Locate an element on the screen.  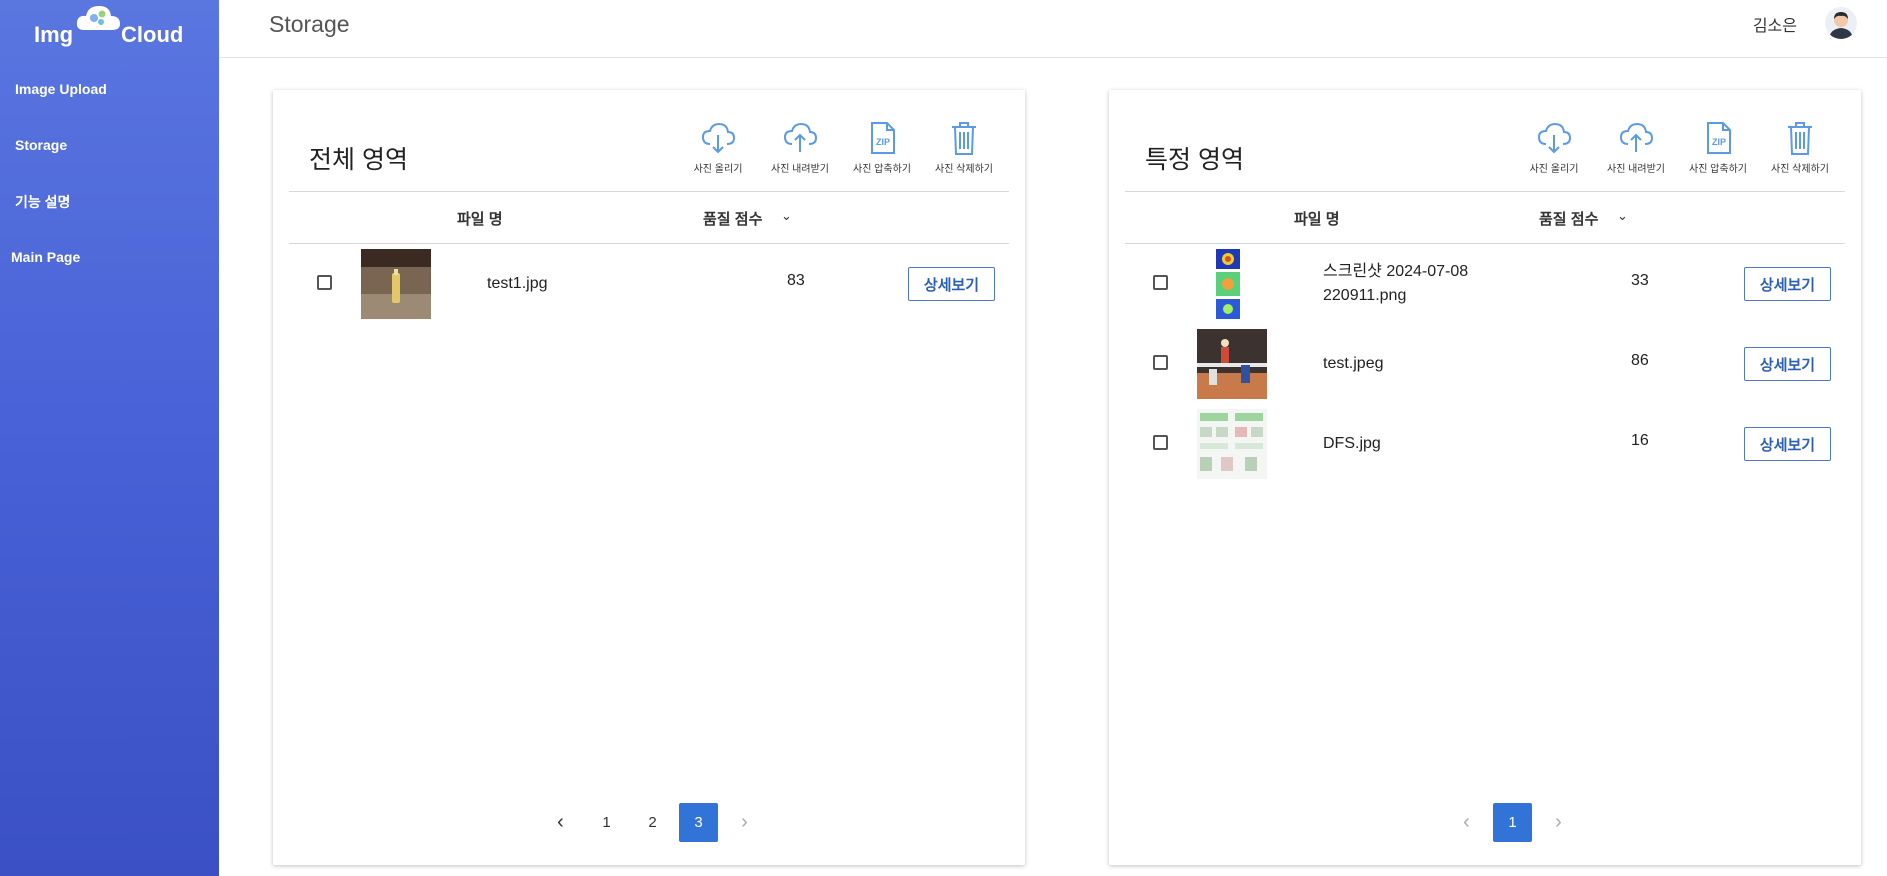
file-name: DFS.jpg is located at coordinates (1352, 443).